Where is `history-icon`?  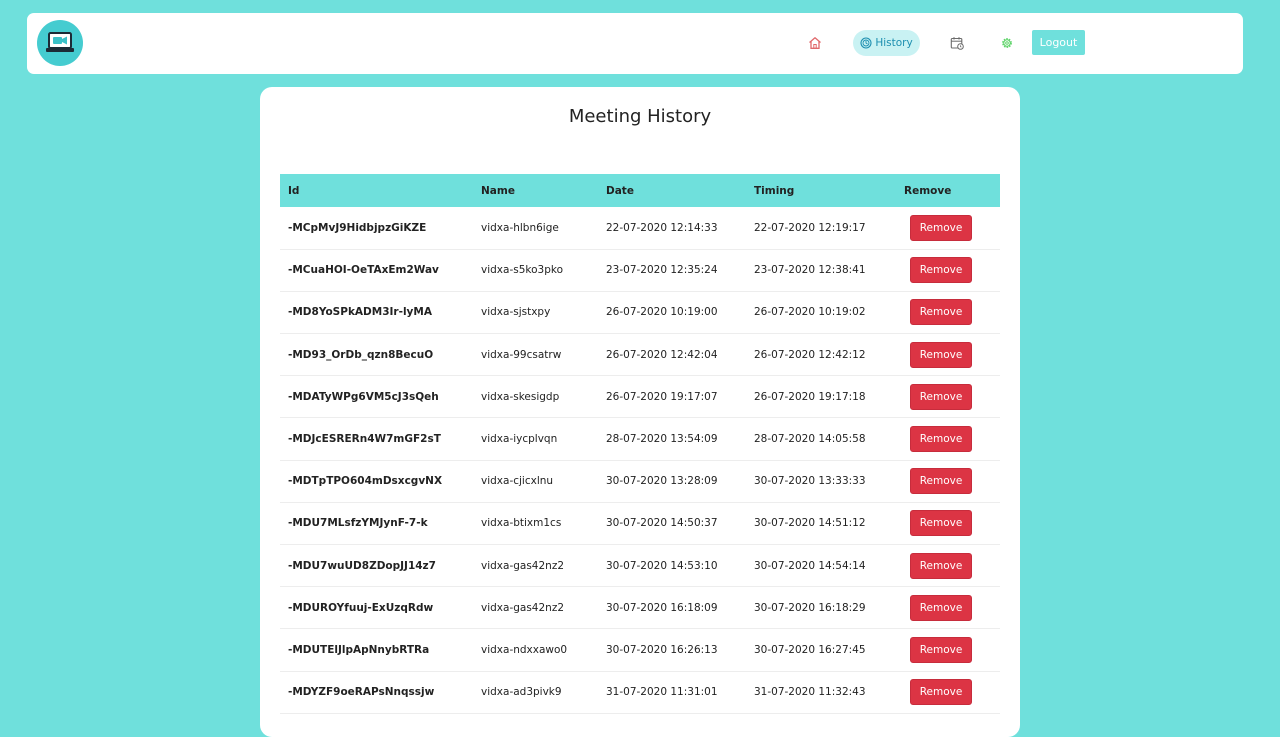 history-icon is located at coordinates (866, 43).